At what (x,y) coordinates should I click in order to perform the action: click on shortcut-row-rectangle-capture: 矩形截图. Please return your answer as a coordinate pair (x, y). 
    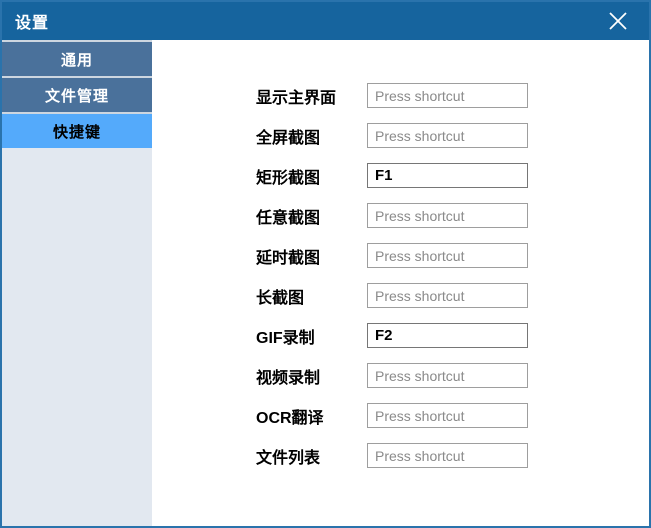
    Looking at the image, I should click on (452, 175).